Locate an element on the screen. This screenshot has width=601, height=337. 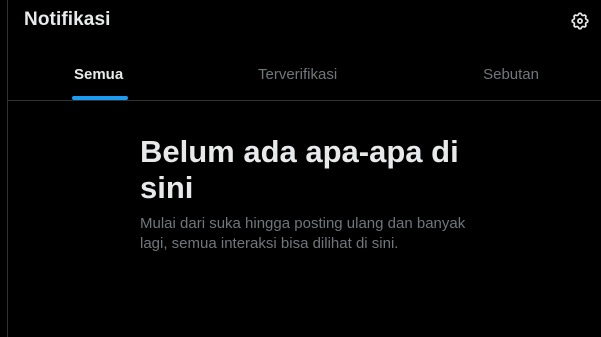
tab-terverifikasi: Terverifikasi is located at coordinates (282, 74).